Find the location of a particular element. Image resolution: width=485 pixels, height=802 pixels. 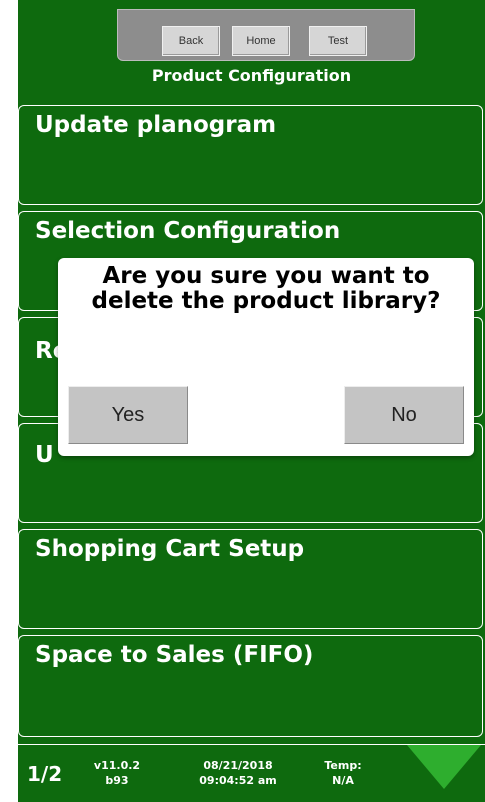

menu-item-update-planogram: Update planogram is located at coordinates (250, 155).